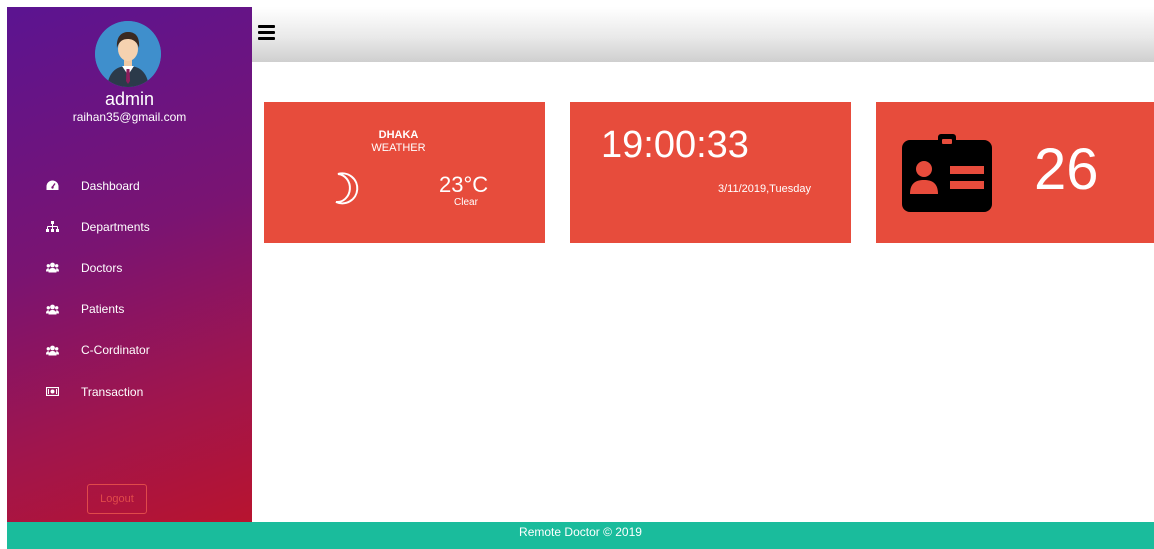 The width and height of the screenshot is (1154, 549). Describe the element at coordinates (102, 267) in the screenshot. I see `sidebar-item-label: Doctors` at that location.